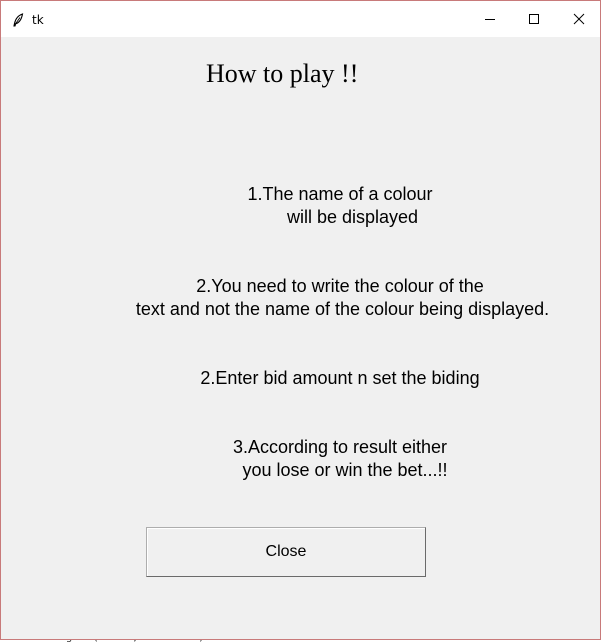 The image size is (601, 643). I want to click on minimize-button, so click(490, 19).